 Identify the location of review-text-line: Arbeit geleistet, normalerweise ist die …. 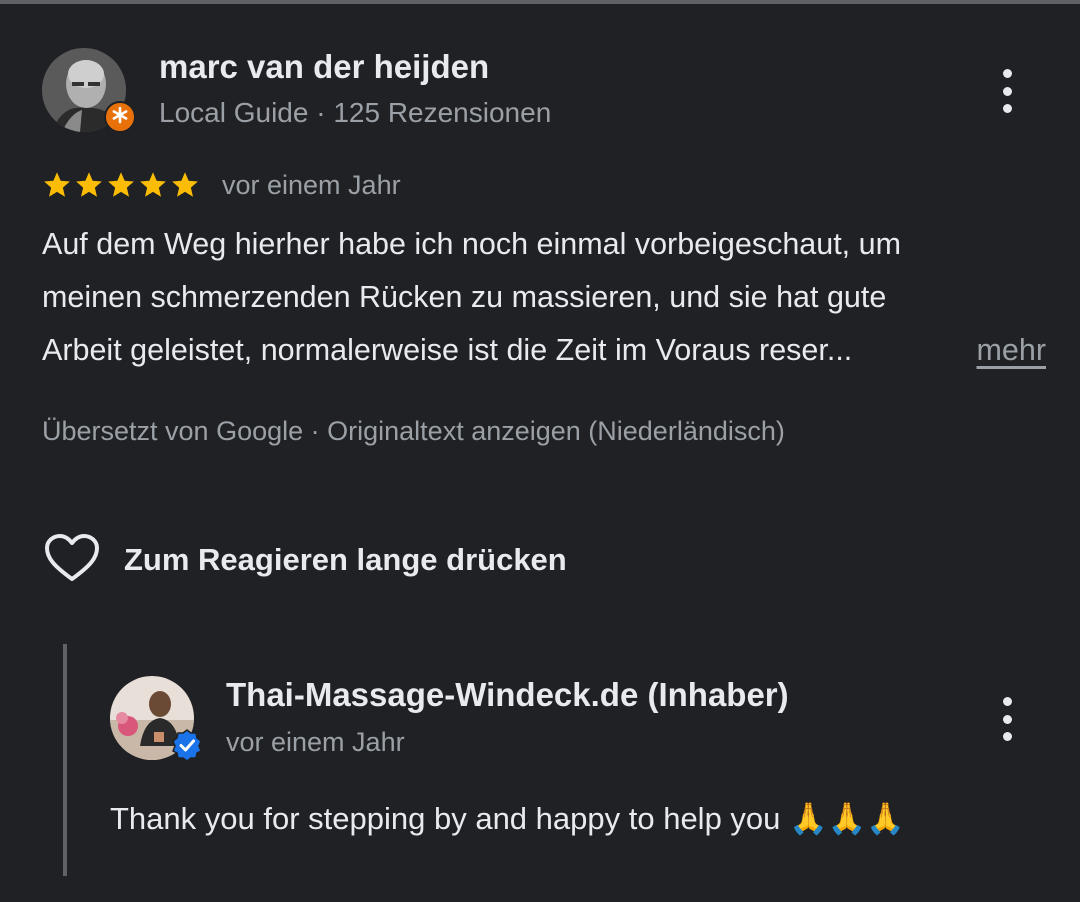
(447, 350).